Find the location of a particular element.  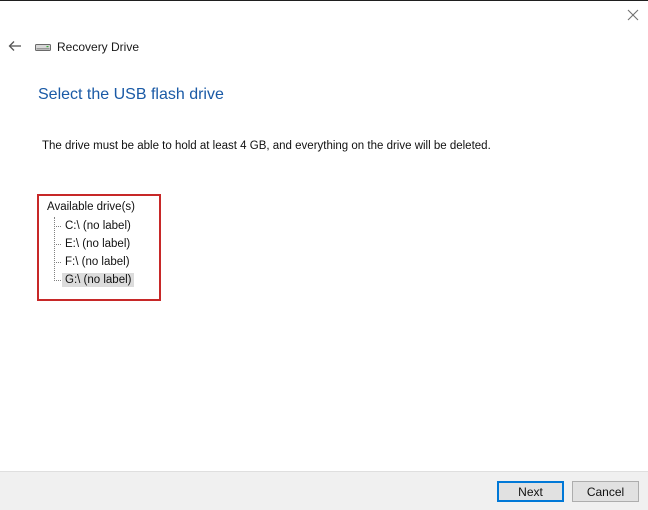

app-header: Recovery Drive is located at coordinates (87, 47).